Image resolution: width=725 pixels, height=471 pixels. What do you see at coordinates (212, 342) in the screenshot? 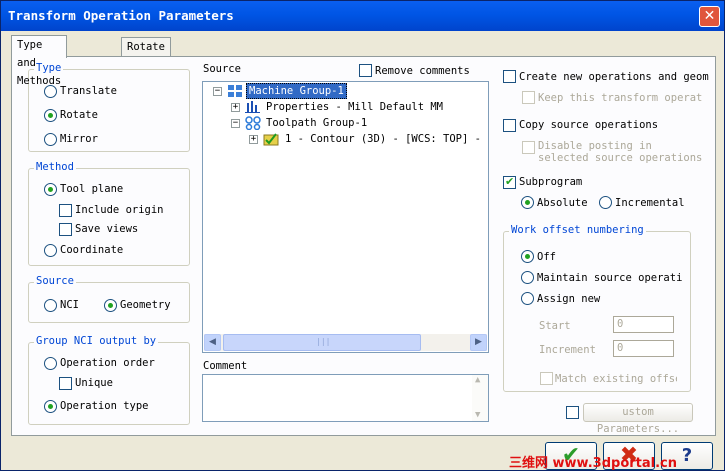
I see `scroll-left-icon: ◀` at bounding box center [212, 342].